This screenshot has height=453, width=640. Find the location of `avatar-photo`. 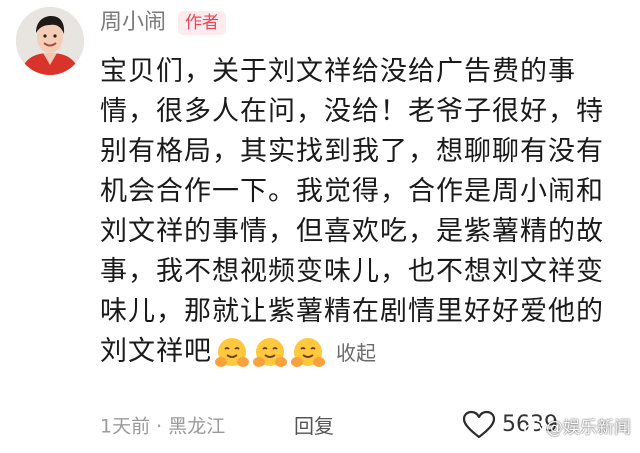

avatar-photo is located at coordinates (50, 41).